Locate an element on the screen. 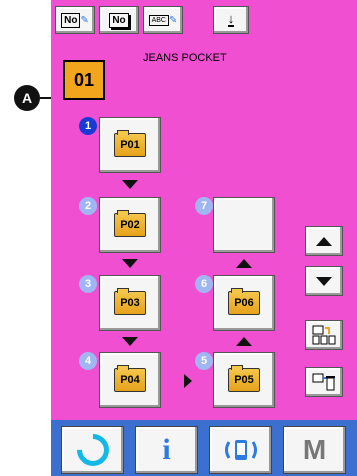 The image size is (357, 476). step-number-1: 1 is located at coordinates (88, 126).